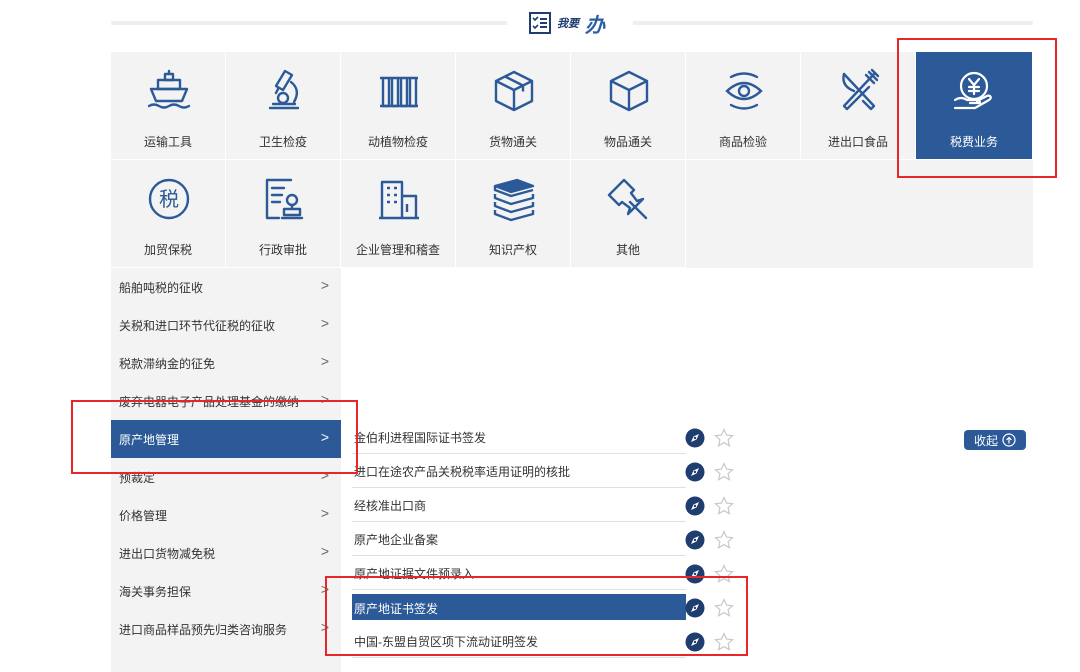  I want to click on service-label: 原产地企业备案, so click(396, 540).